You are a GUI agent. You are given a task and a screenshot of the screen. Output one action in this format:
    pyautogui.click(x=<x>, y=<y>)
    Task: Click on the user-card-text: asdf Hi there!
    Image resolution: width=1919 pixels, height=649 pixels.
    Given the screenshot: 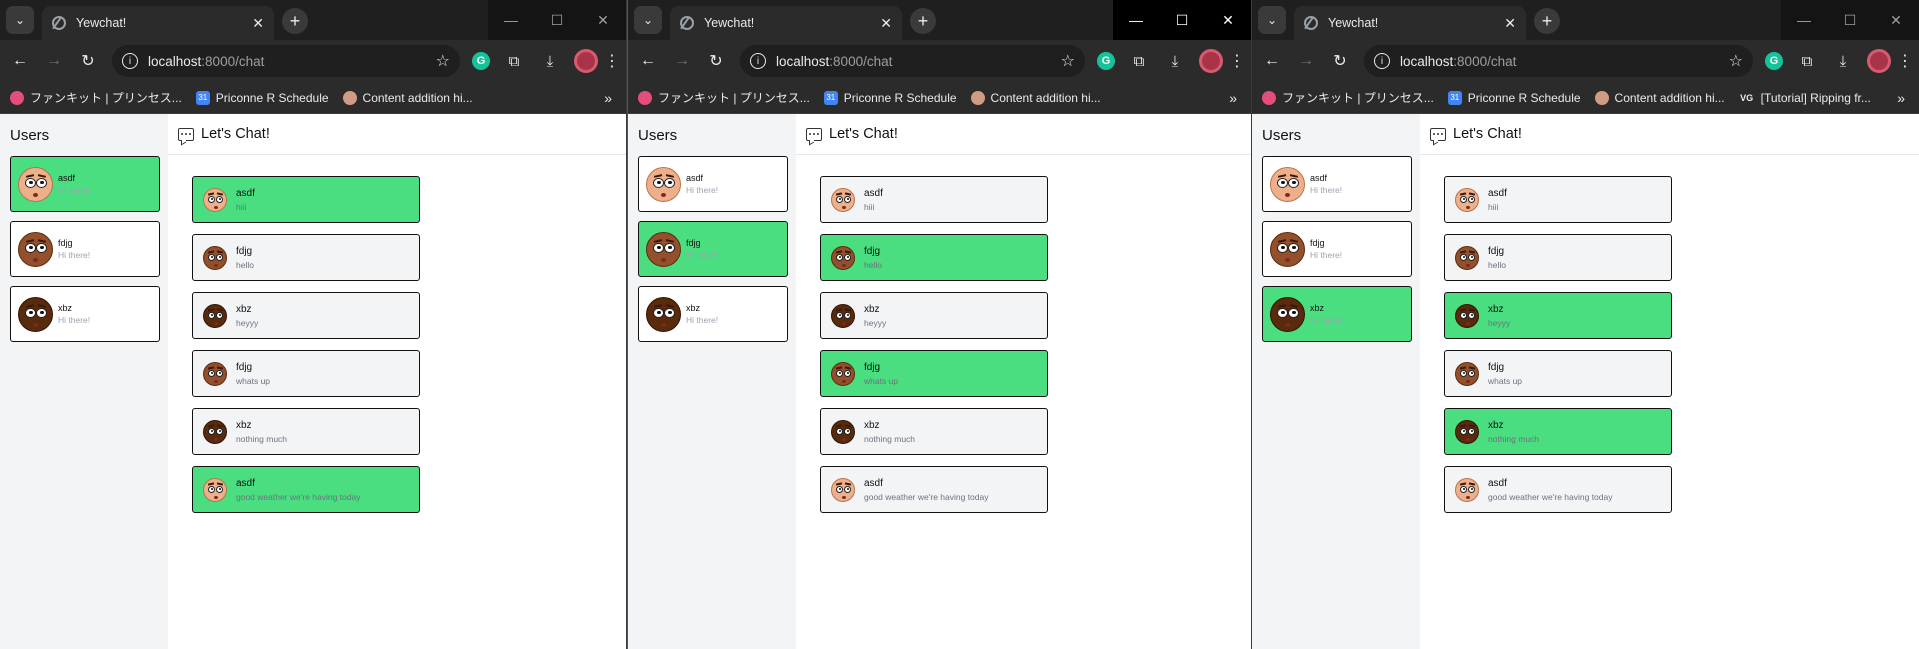 What is the action you would take?
    pyautogui.click(x=702, y=184)
    